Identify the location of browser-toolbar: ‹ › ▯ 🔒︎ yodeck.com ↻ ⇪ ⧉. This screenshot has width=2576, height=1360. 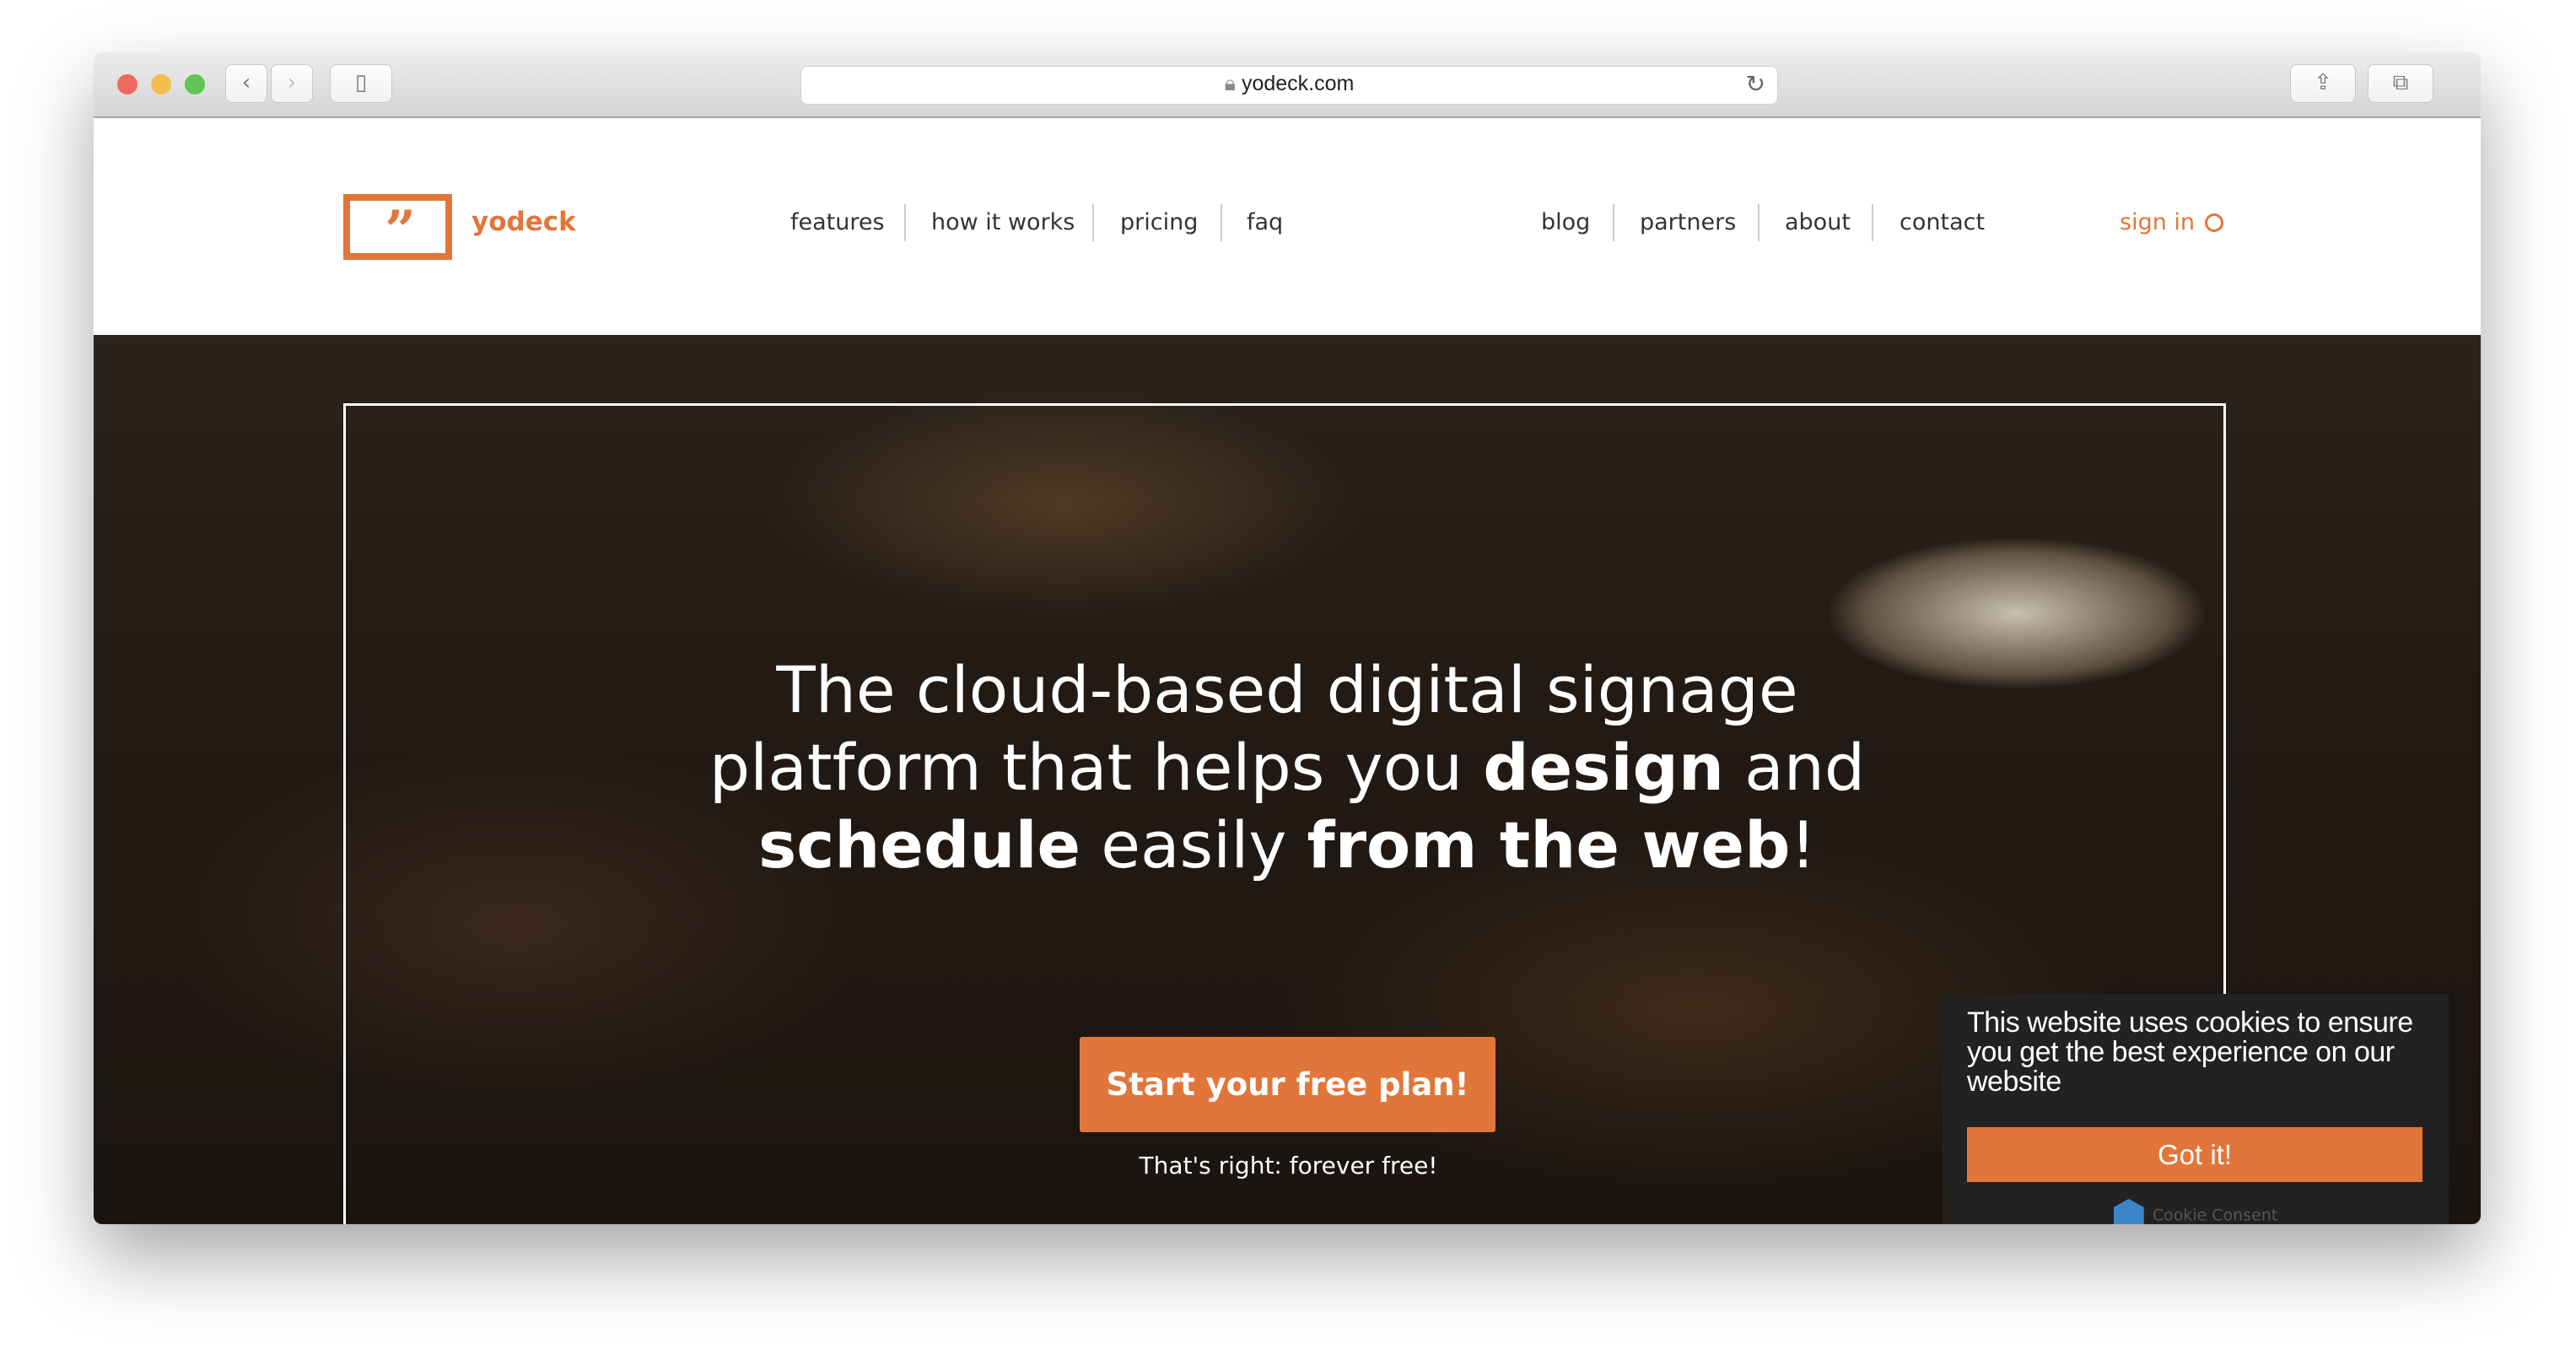
(1287, 85).